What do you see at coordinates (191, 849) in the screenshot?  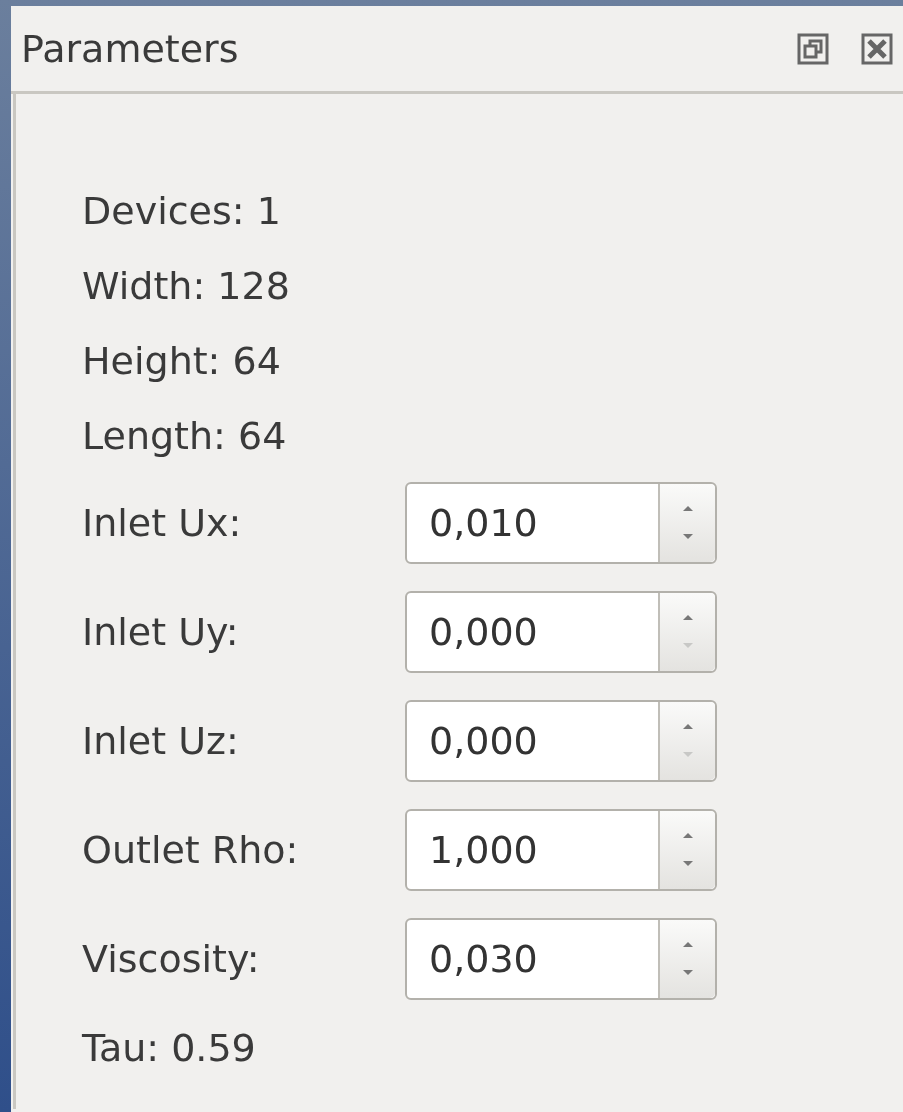 I see `field-label: Outlet Rho:` at bounding box center [191, 849].